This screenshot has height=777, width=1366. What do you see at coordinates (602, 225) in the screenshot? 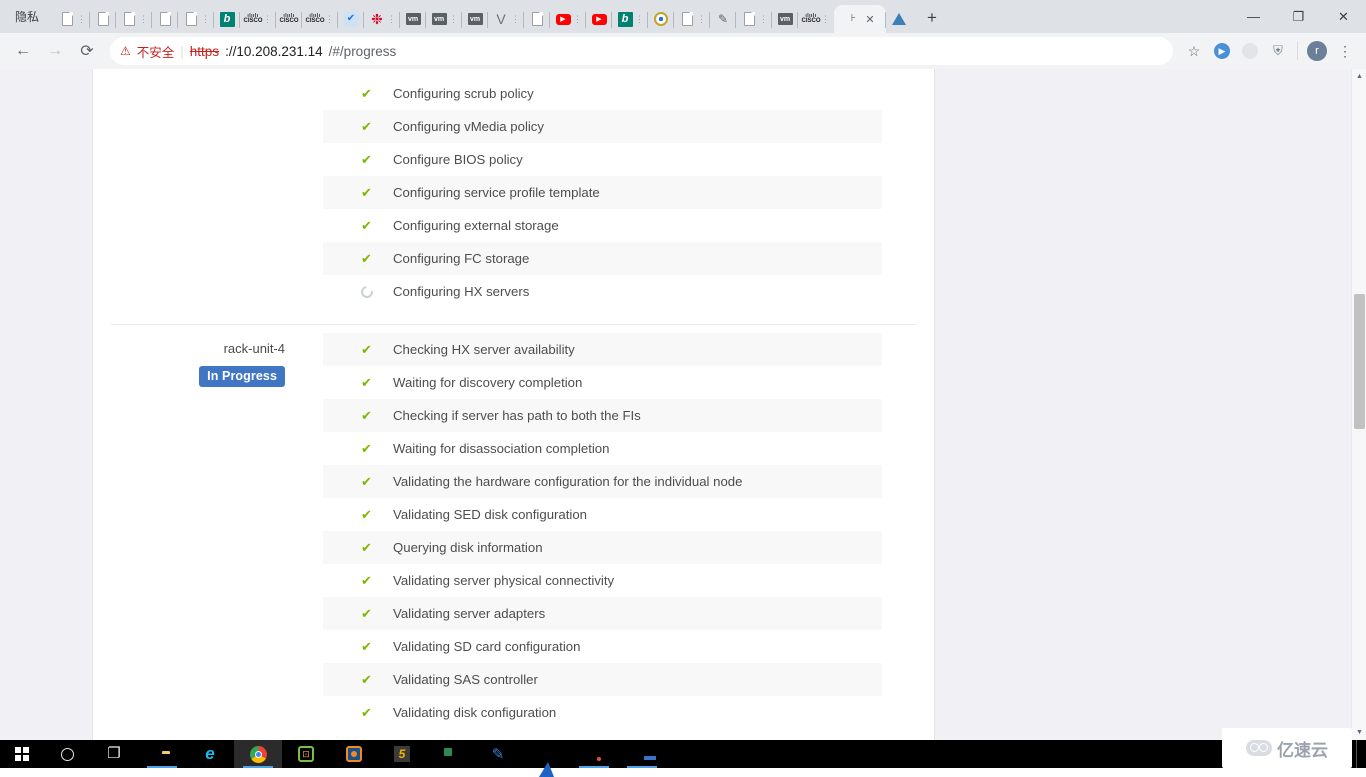
I see `task-row: ✔Configuring external storage` at bounding box center [602, 225].